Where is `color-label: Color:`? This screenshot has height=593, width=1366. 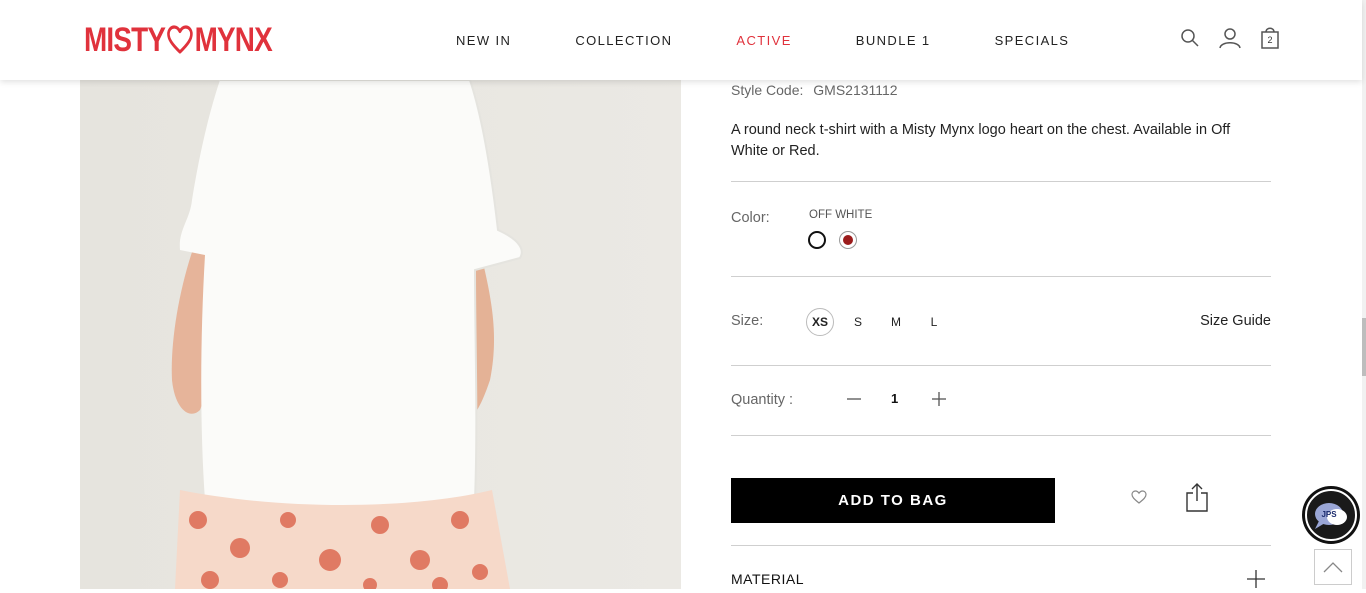
color-label: Color: is located at coordinates (750, 218).